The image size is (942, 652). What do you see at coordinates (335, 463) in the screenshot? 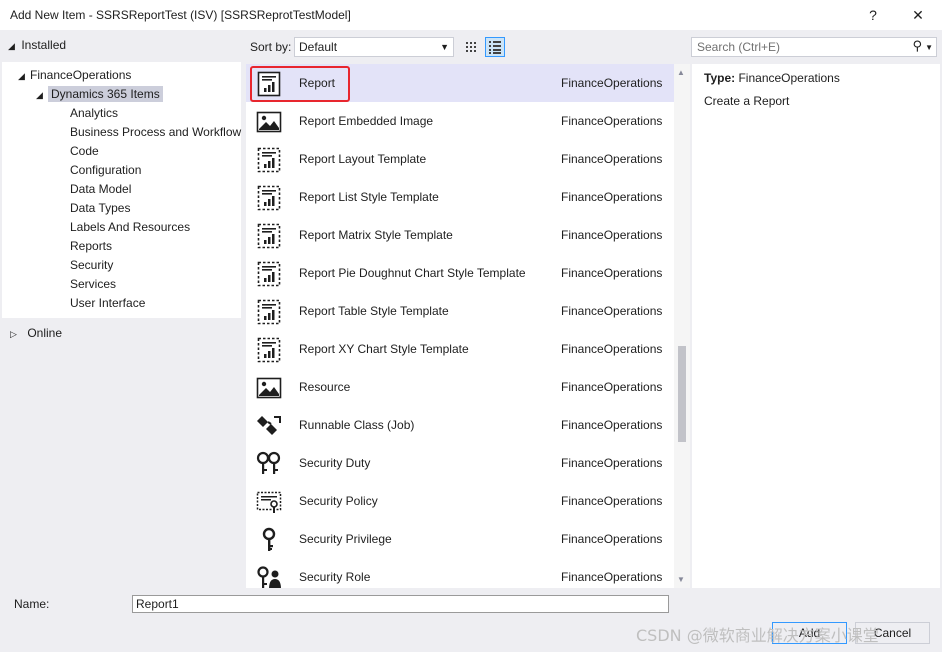
I see `item-name: Security Duty` at bounding box center [335, 463].